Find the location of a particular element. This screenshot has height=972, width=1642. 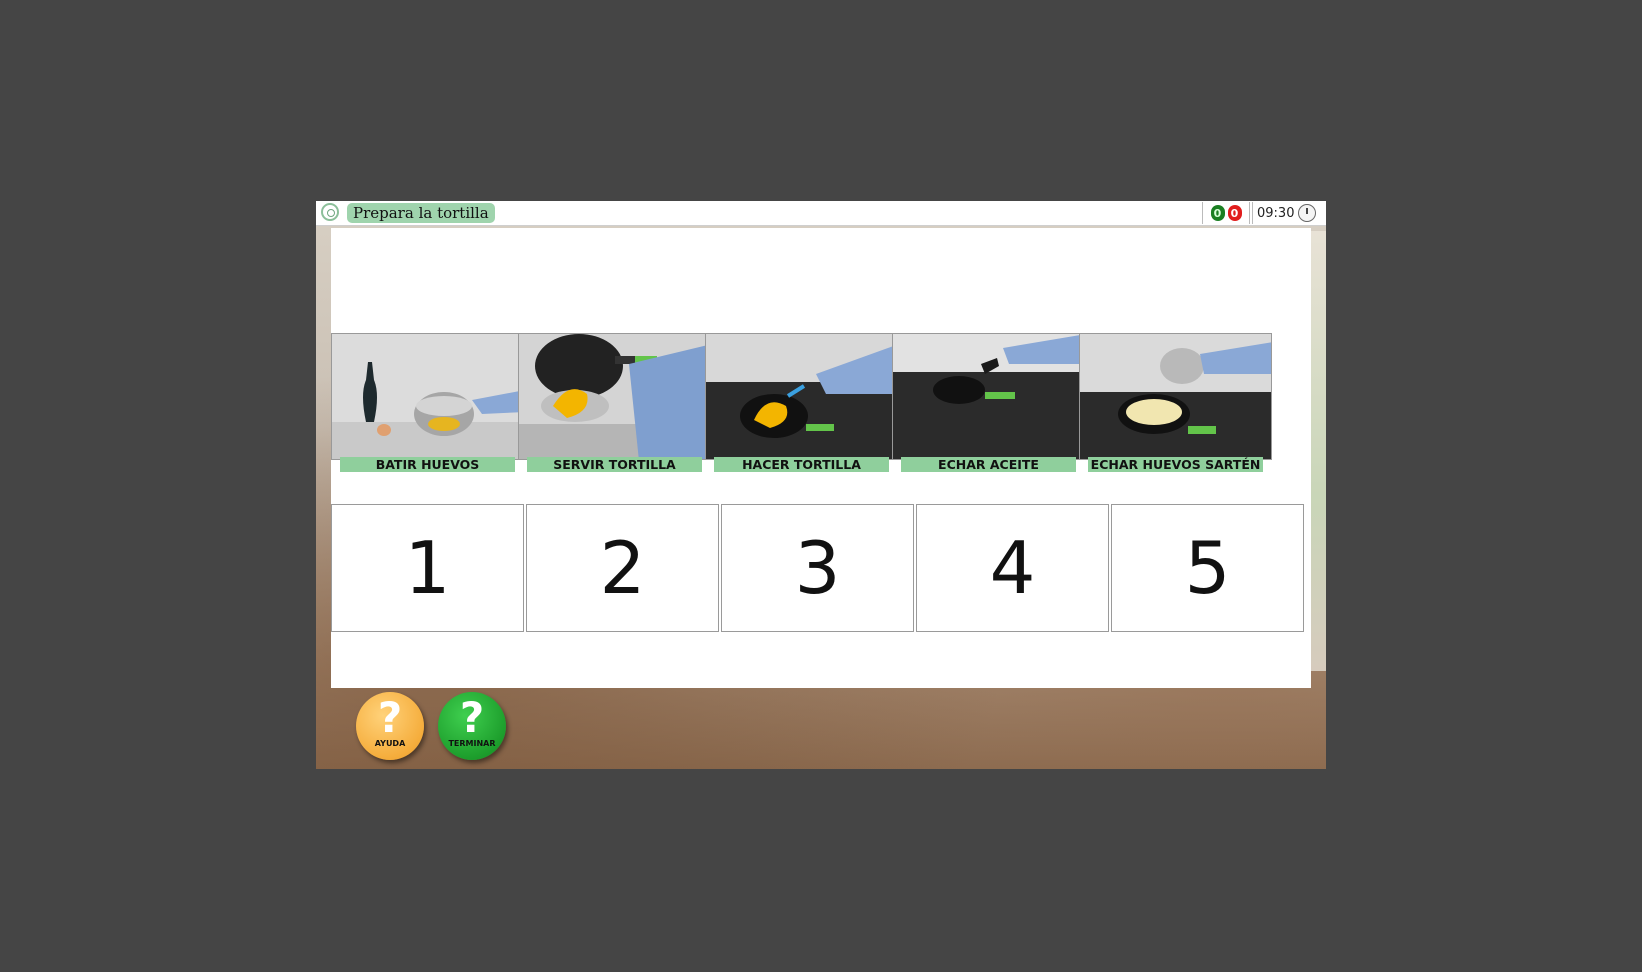

help-button: ? AYUDA is located at coordinates (390, 726).